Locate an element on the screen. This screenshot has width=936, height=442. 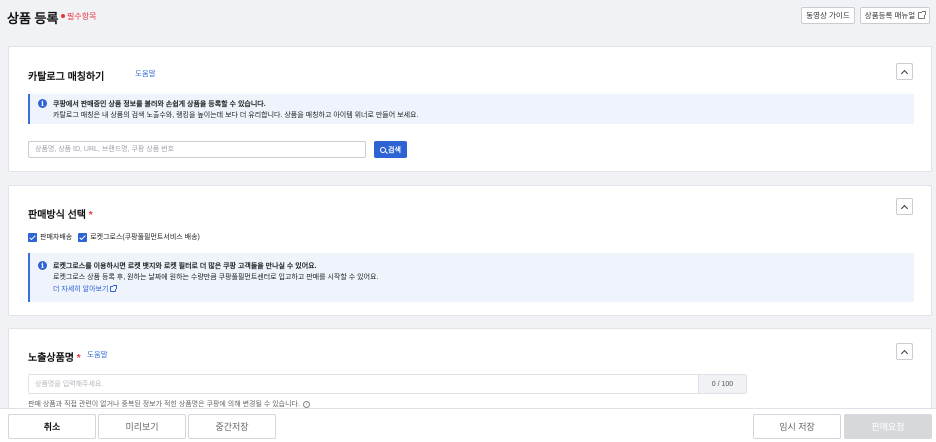
section-title: 판매방식 선택 * is located at coordinates (60, 215).